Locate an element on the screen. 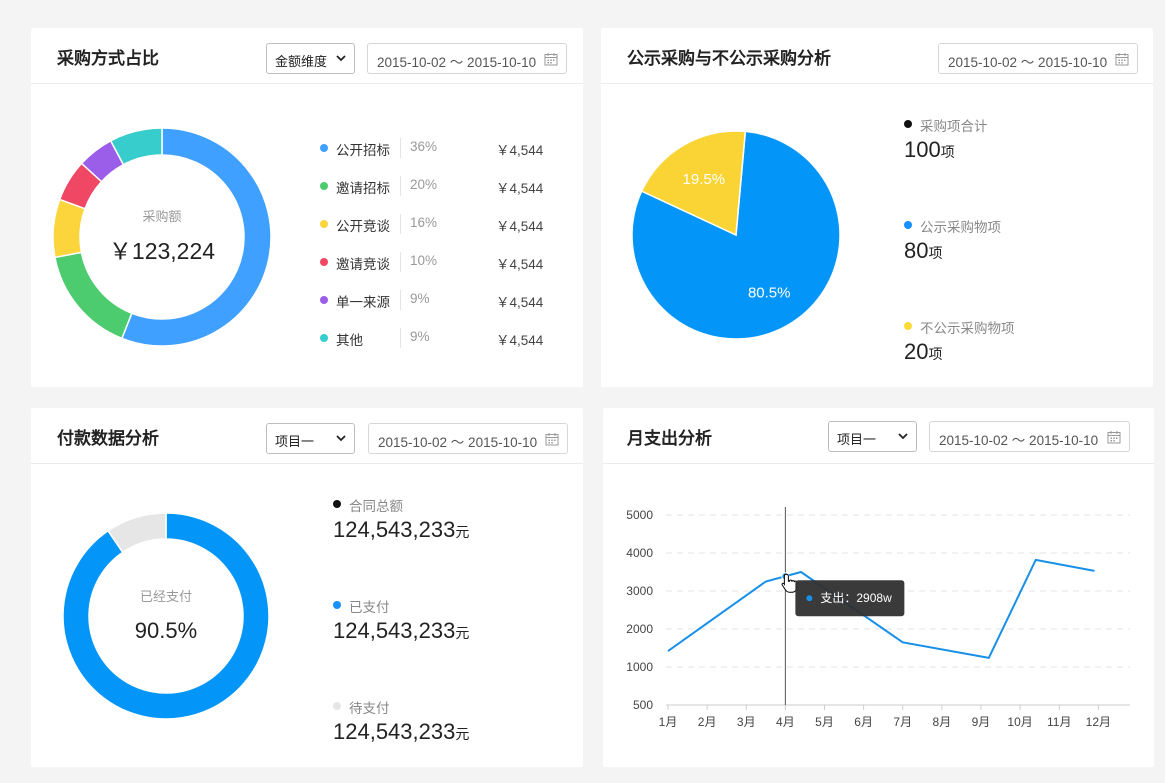 The width and height of the screenshot is (1165, 783). stat-item: 公示采购物项 80项 is located at coordinates (1014, 246).